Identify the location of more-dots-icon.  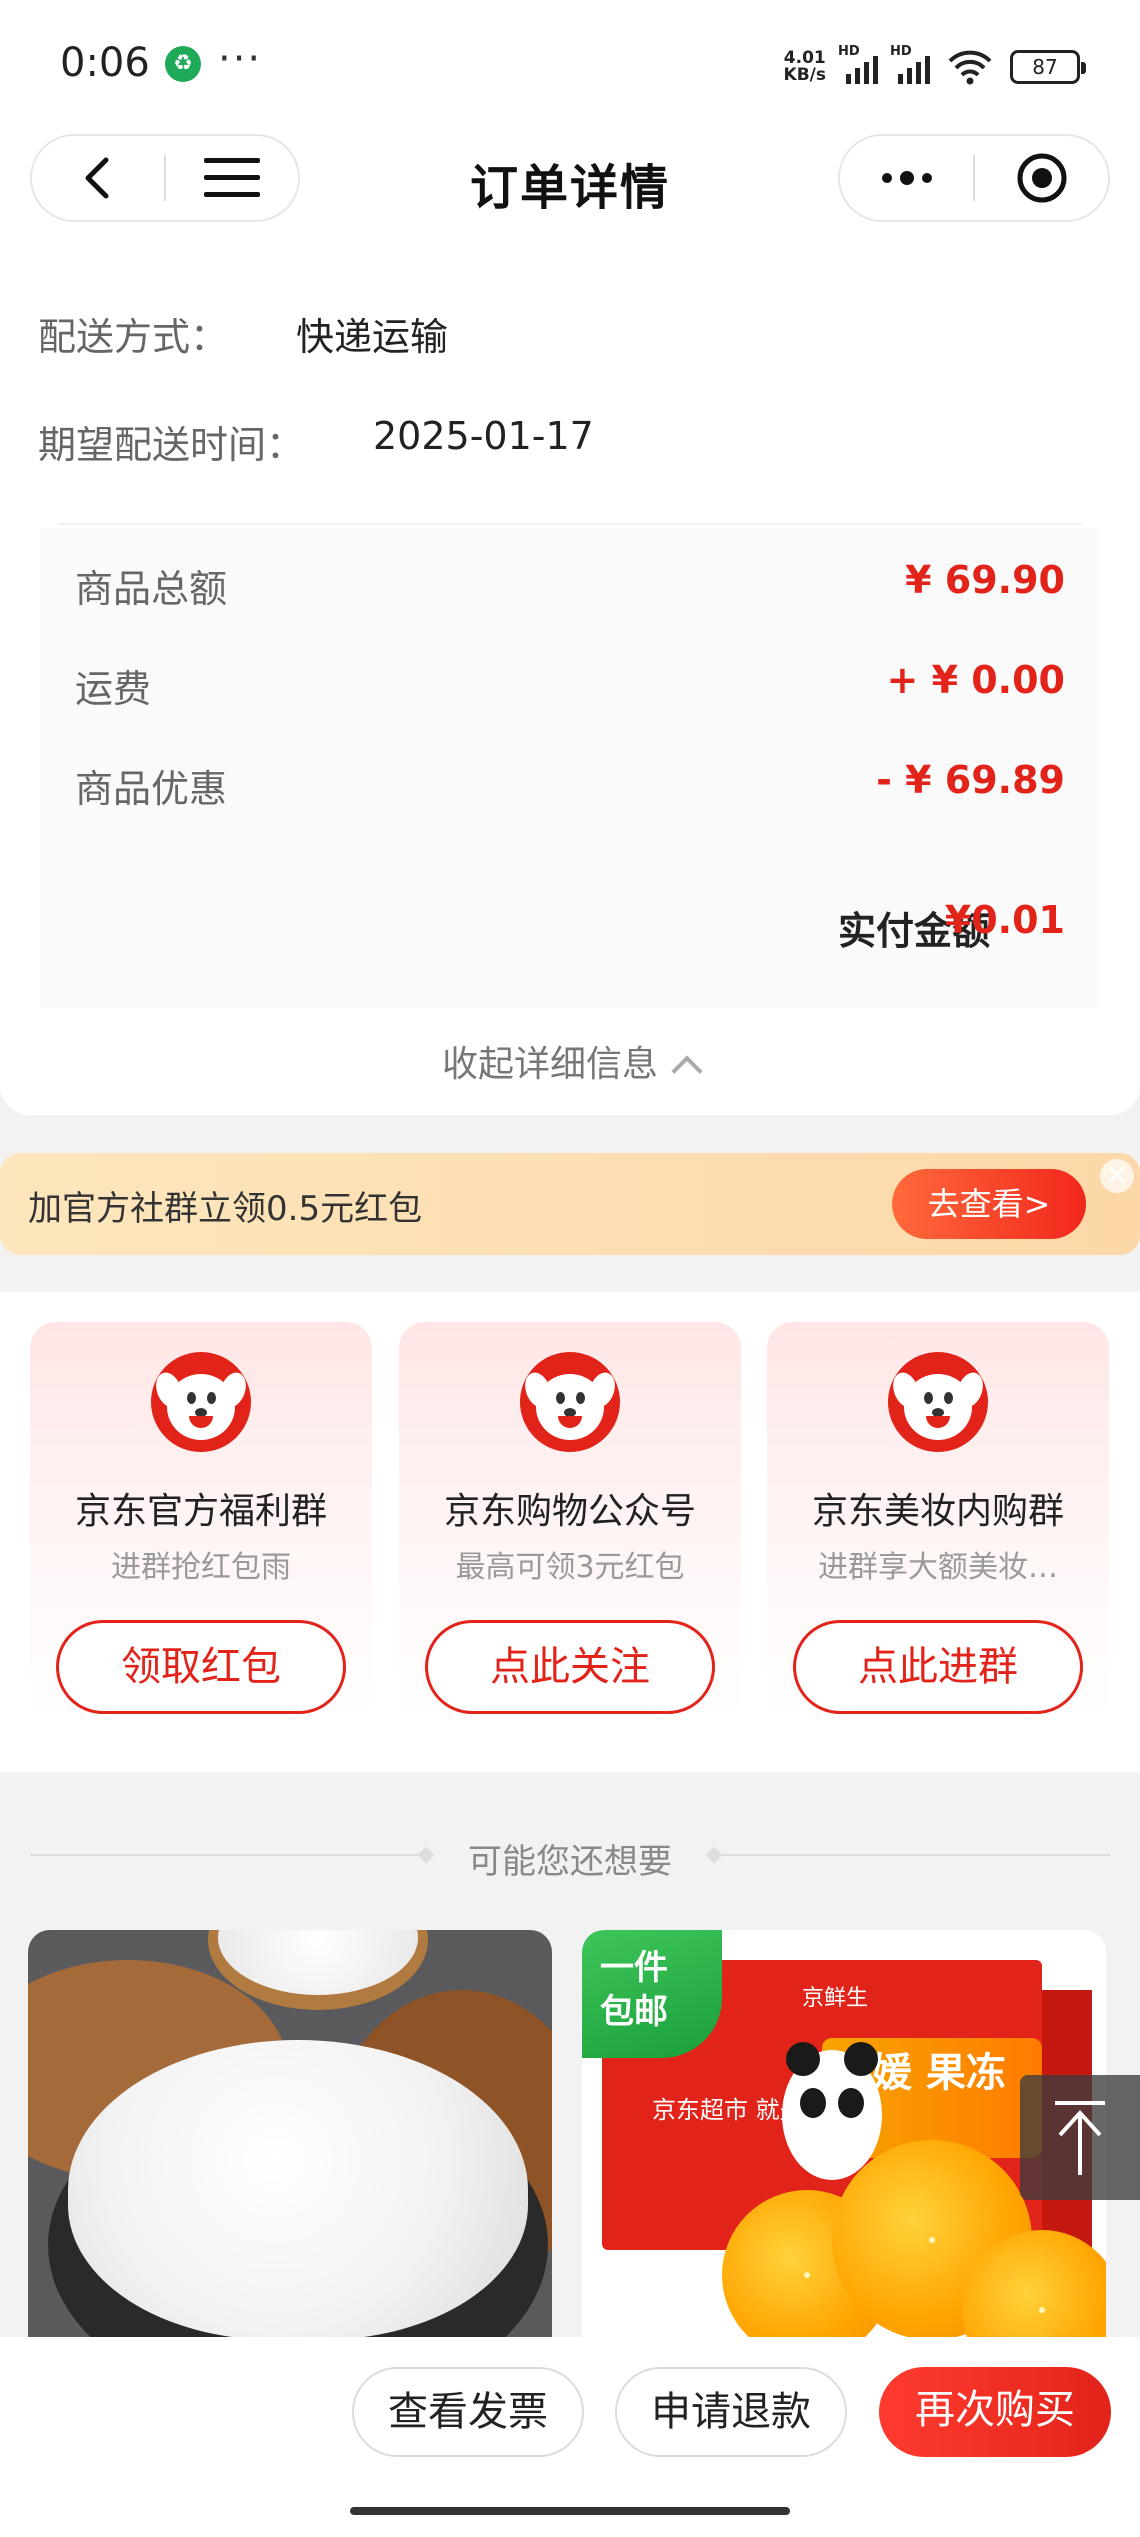
(906, 178).